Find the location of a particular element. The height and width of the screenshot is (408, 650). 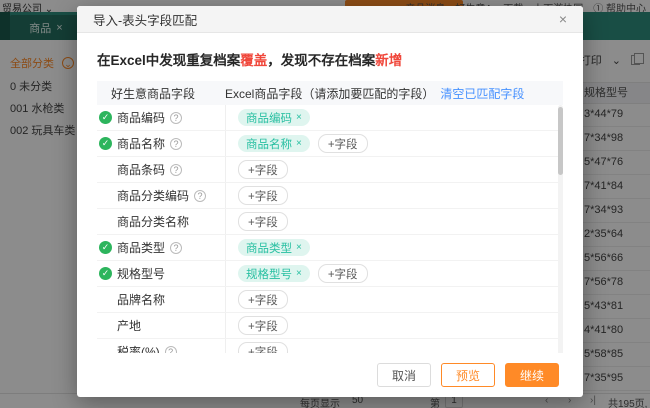

dialog-title: 导入-表头字段匹配 is located at coordinates (145, 20).